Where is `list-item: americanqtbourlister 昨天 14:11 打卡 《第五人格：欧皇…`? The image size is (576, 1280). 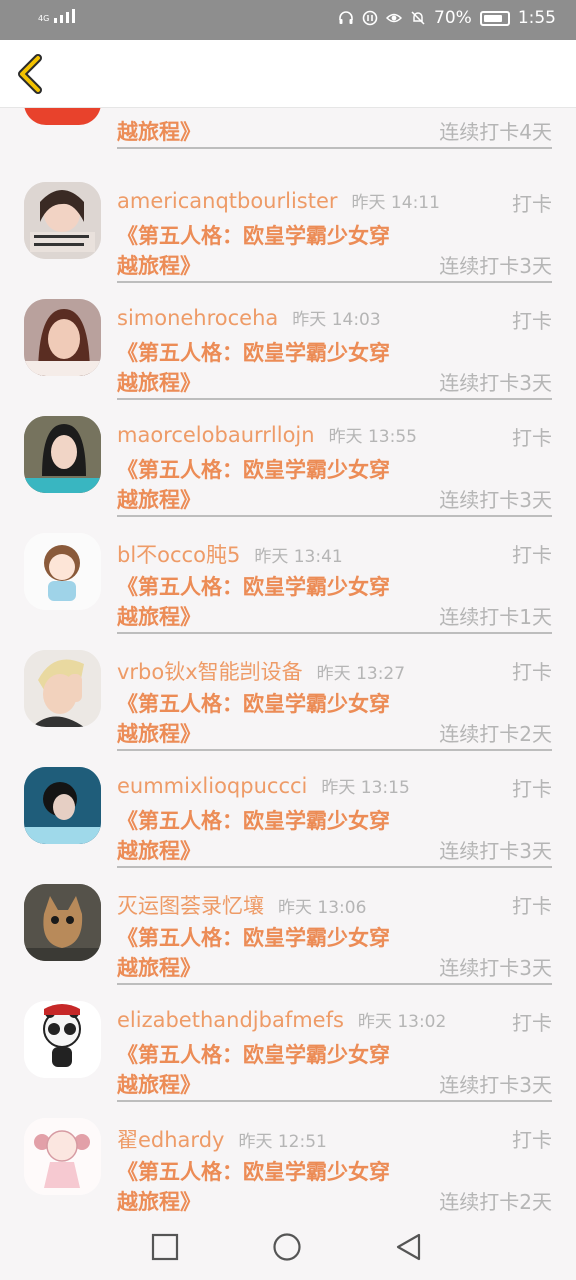 list-item: americanqtbourlister 昨天 14:11 打卡 《第五人格：欧皇… is located at coordinates (288, 240).